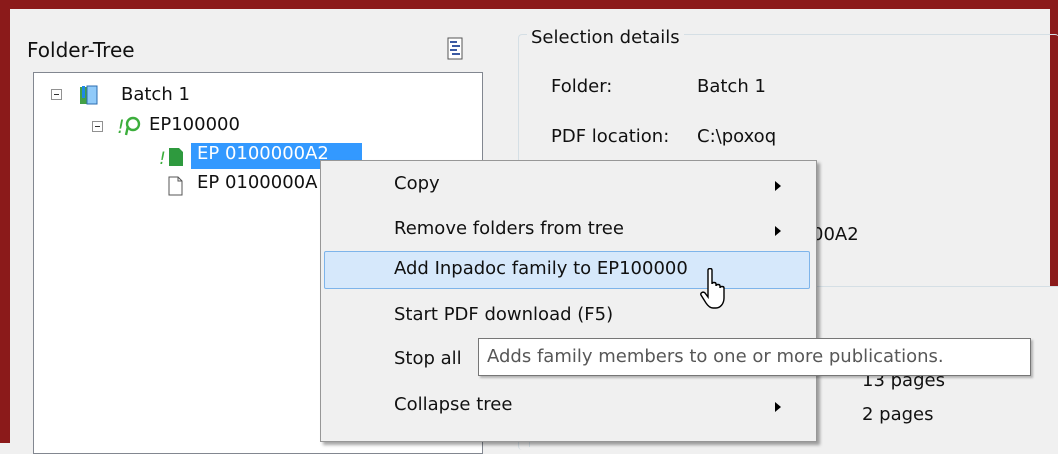  Describe the element at coordinates (428, 358) in the screenshot. I see `menu-item-label: Stop all` at that location.